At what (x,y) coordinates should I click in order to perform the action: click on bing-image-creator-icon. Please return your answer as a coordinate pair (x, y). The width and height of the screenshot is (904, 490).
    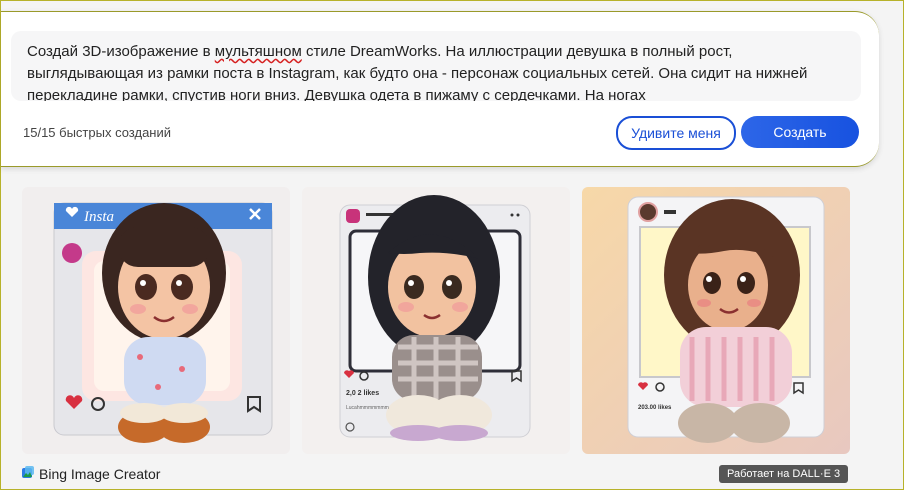
    Looking at the image, I should click on (28, 473).